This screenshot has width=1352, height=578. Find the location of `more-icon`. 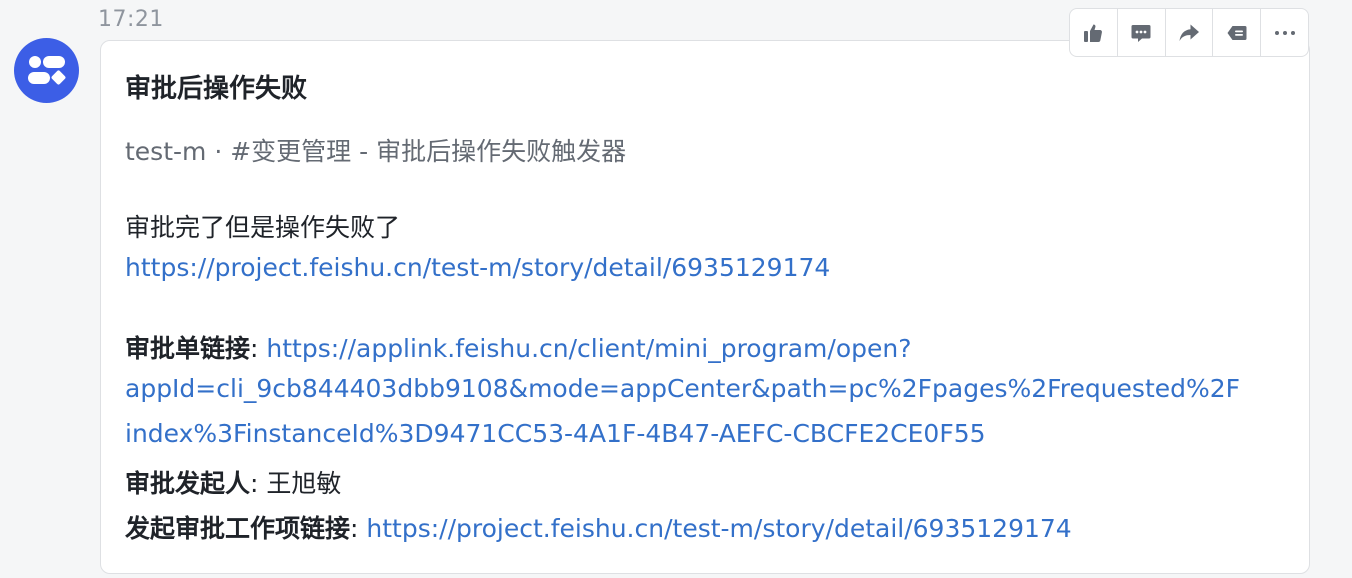

more-icon is located at coordinates (1284, 32).